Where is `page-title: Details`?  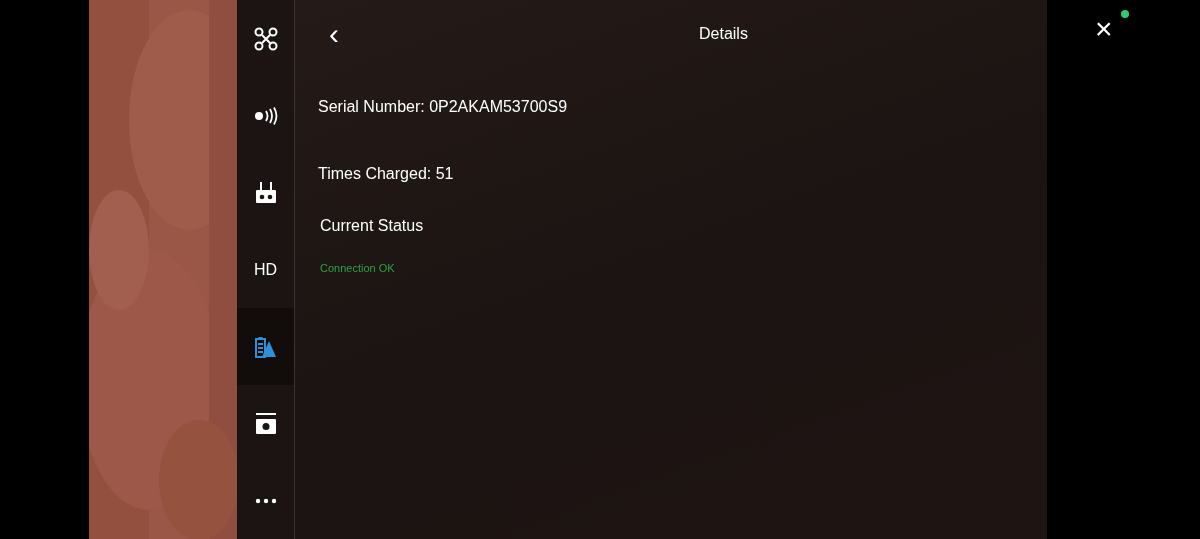
page-title: Details is located at coordinates (723, 34).